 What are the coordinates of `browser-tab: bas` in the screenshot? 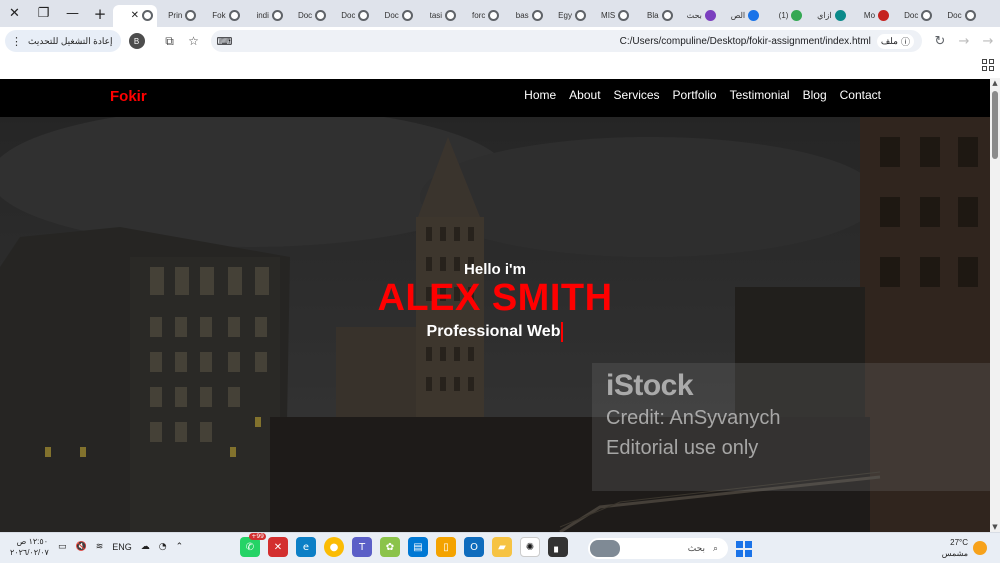 It's located at (524, 16).